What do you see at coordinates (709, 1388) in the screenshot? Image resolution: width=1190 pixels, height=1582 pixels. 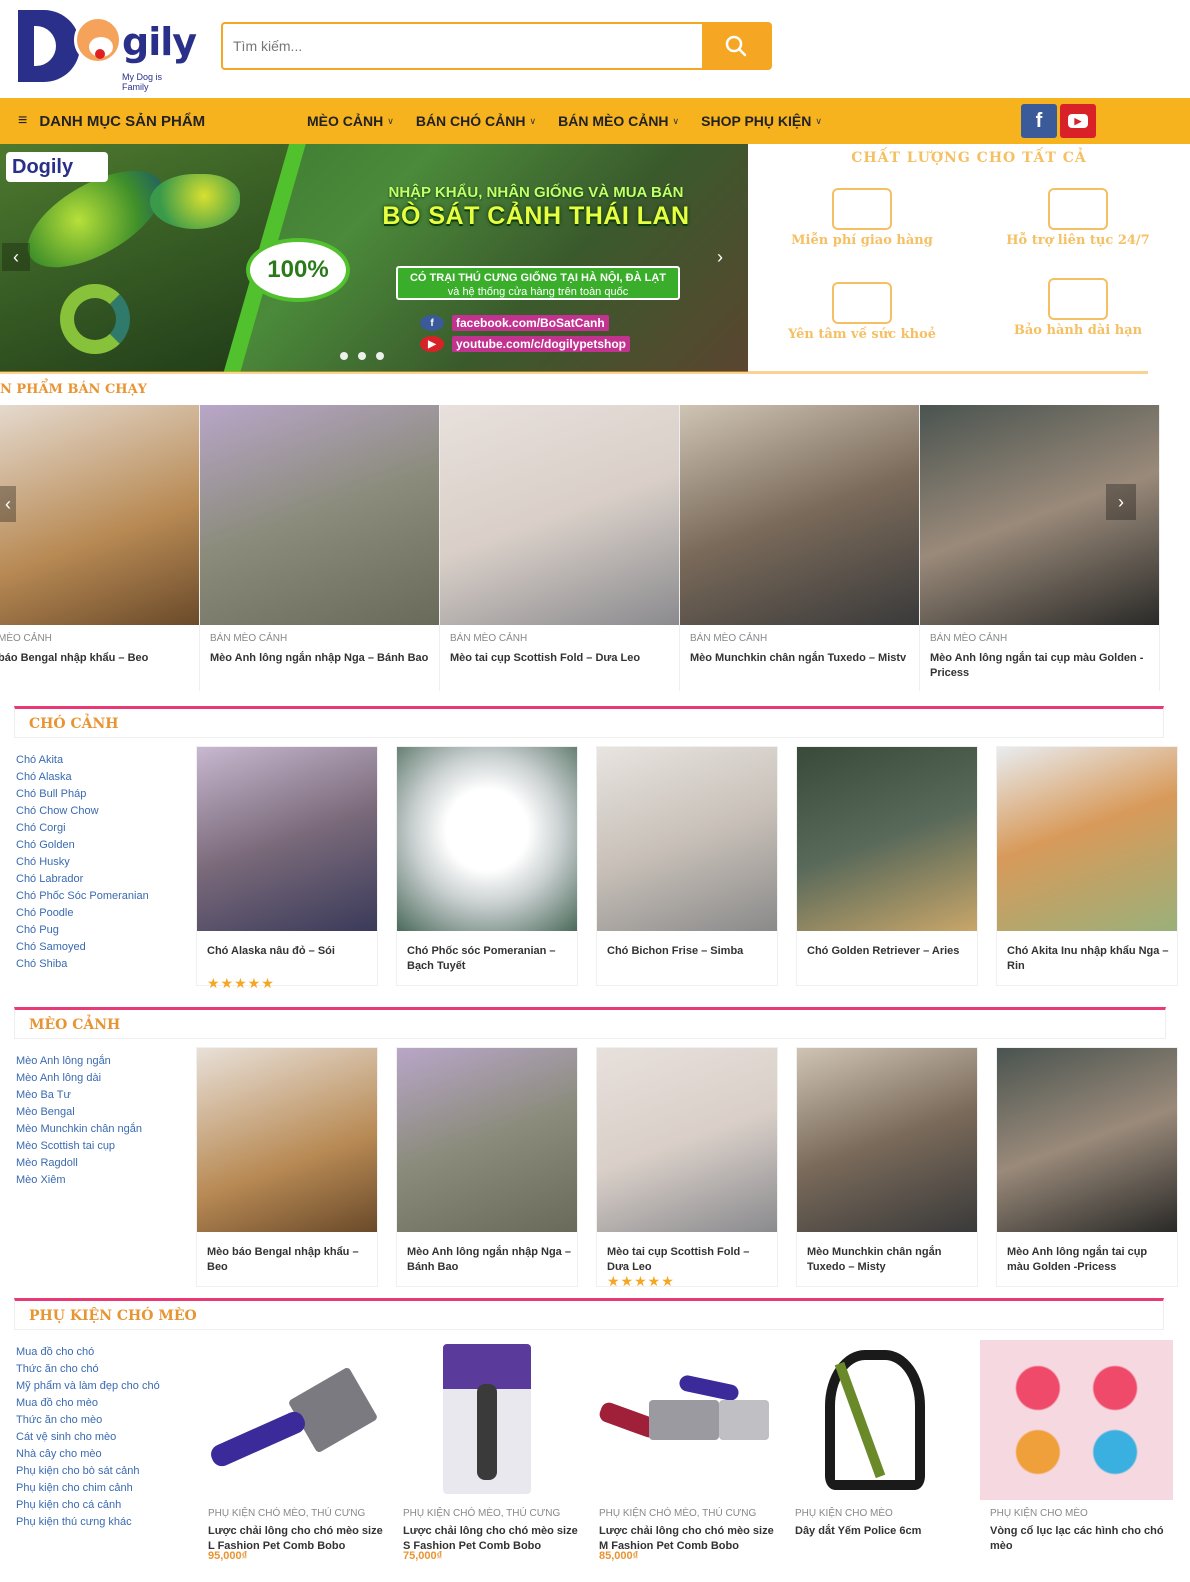 I see `comb-blue-image` at bounding box center [709, 1388].